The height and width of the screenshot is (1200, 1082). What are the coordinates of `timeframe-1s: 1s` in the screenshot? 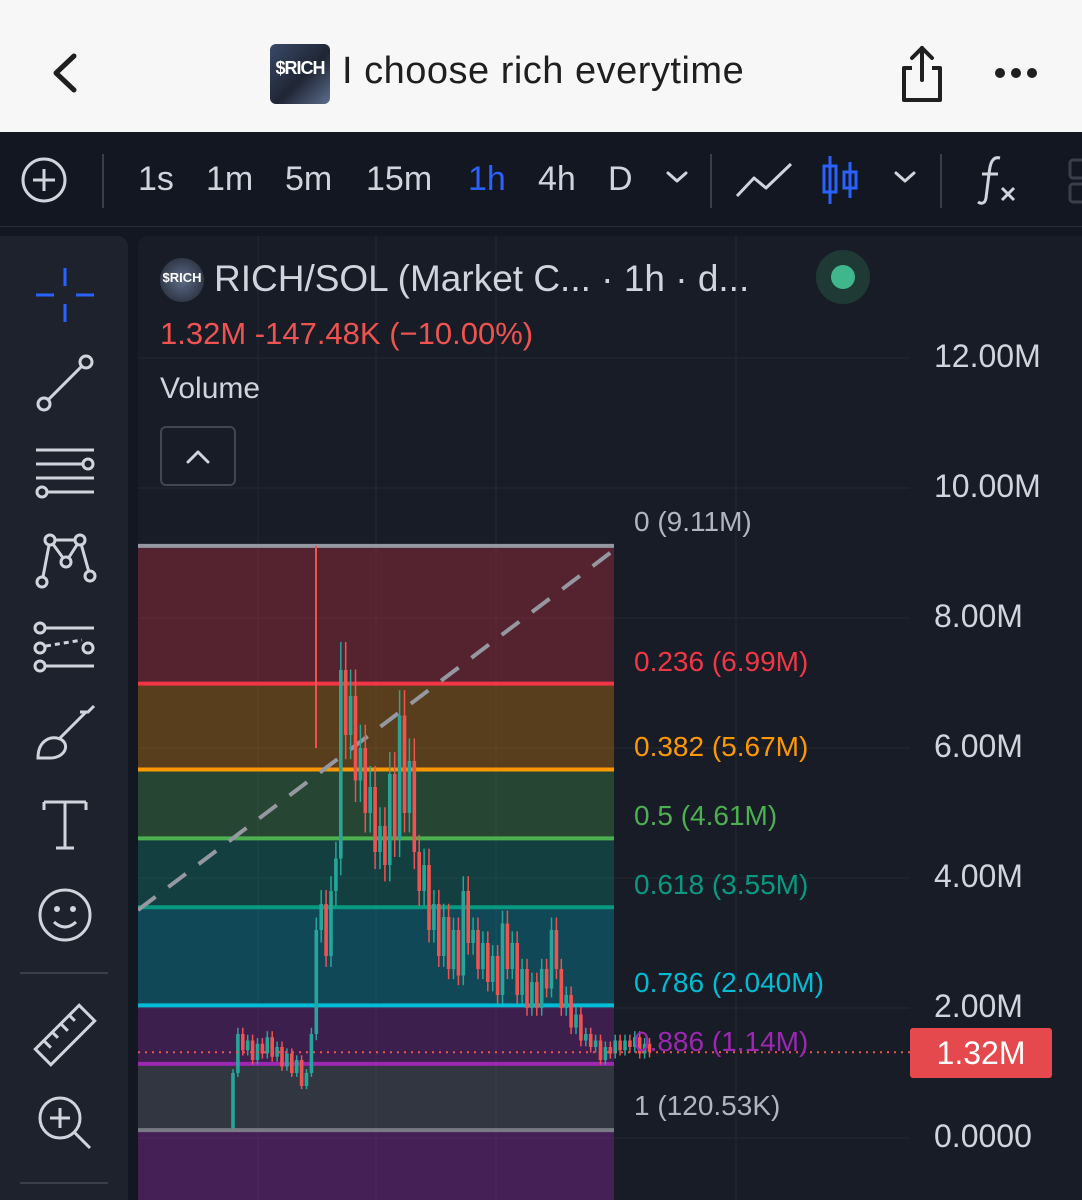 It's located at (156, 179).